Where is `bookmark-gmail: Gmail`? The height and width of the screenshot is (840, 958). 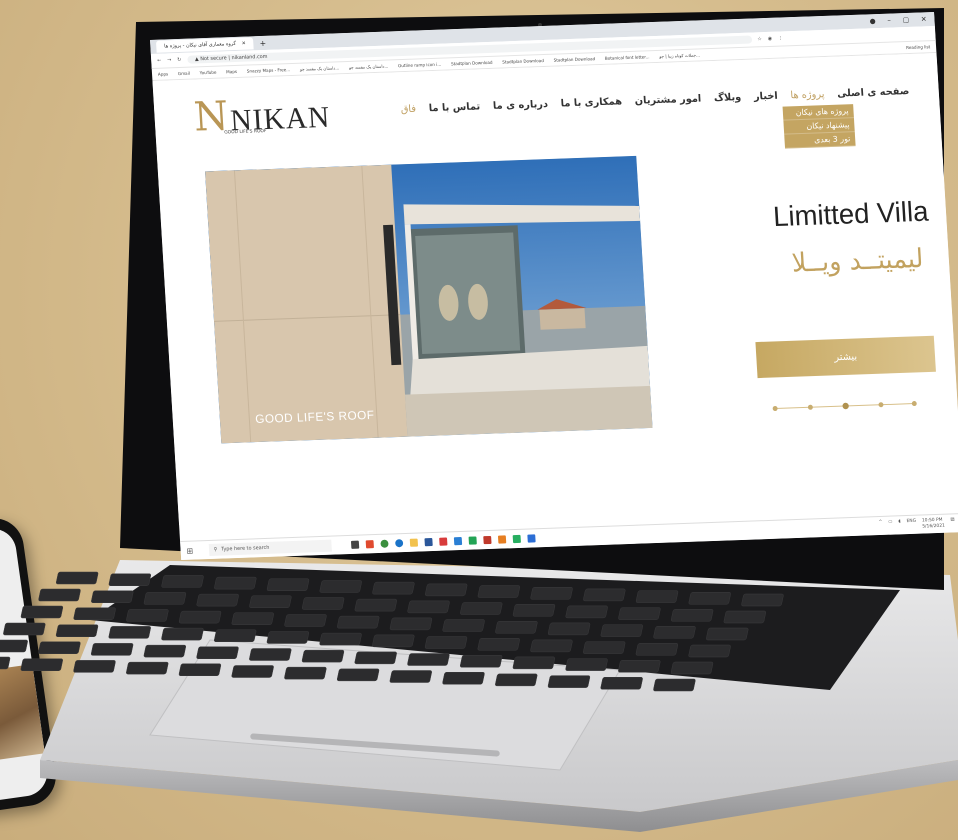 bookmark-gmail: Gmail is located at coordinates (184, 73).